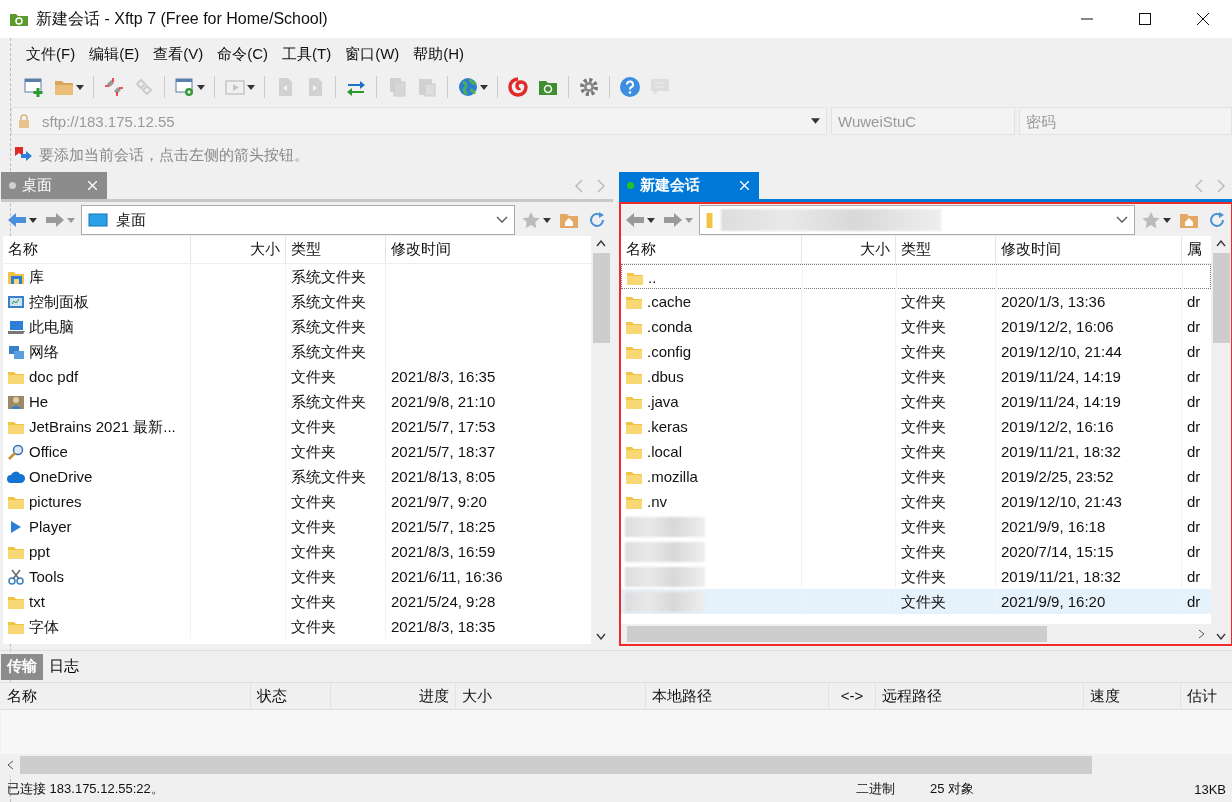 Image resolution: width=1232 pixels, height=802 pixels. Describe the element at coordinates (372, 54) in the screenshot. I see `menu-item: 窗口(W)` at that location.